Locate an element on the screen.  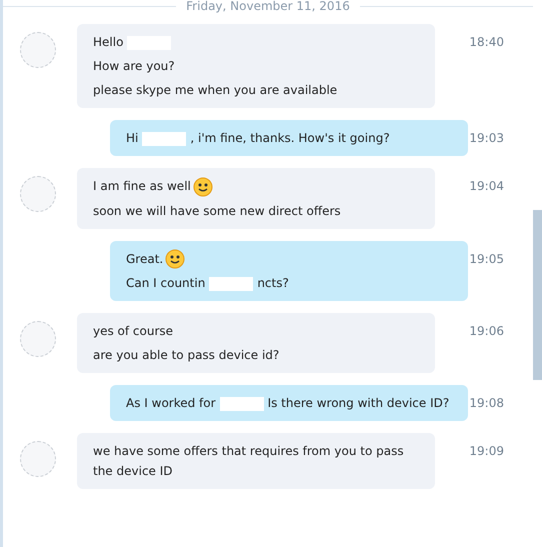
message-time: 19:09 is located at coordinates (486, 451).